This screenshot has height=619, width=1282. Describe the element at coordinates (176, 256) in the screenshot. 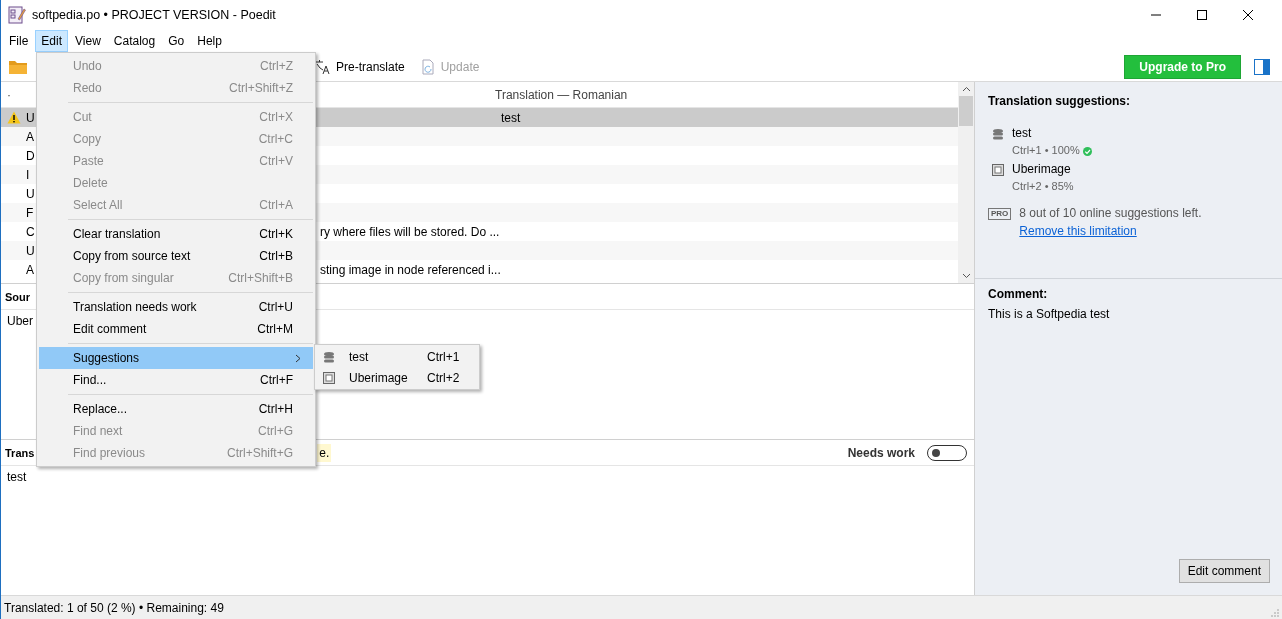

I see `menu-item: Copy from source text Ctrl+B` at that location.